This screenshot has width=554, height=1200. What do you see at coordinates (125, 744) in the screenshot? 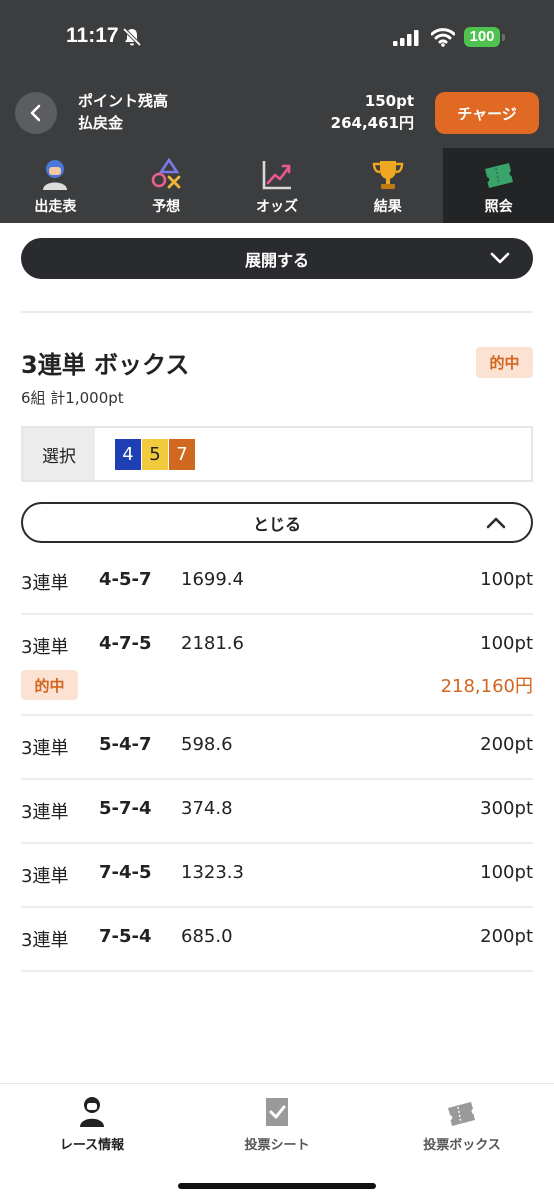
I see `bet-combination: 5-4-7` at bounding box center [125, 744].